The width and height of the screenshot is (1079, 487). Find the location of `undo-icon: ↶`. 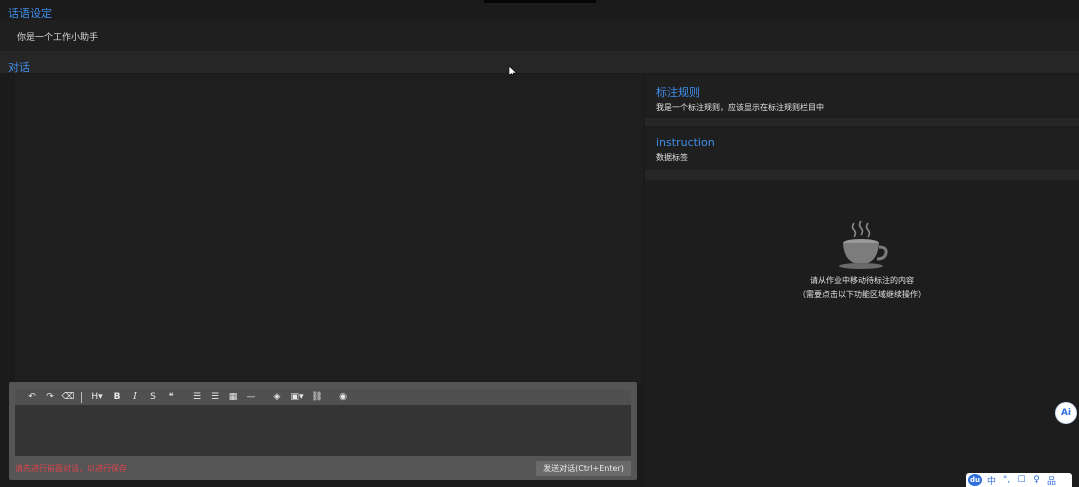

undo-icon: ↶ is located at coordinates (32, 397).